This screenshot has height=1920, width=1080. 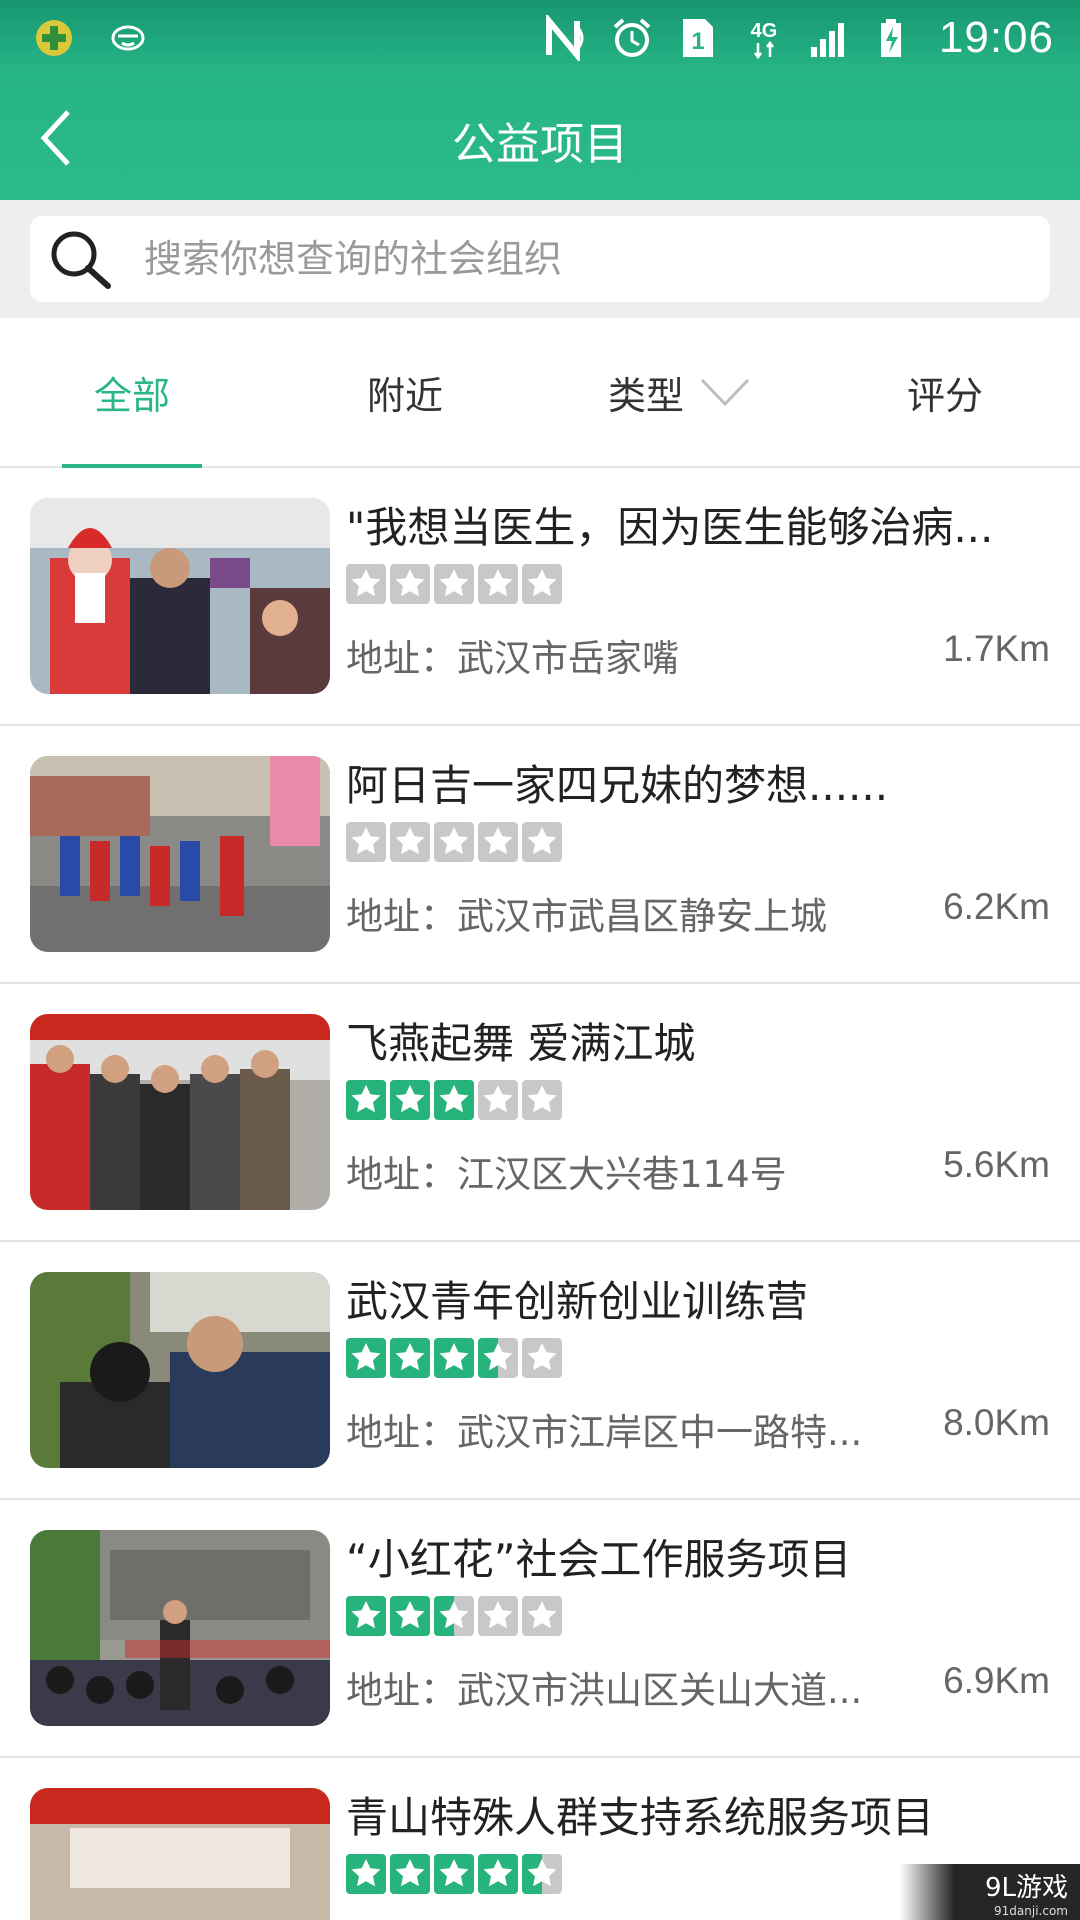 I want to click on list-item: 飞燕起舞 爱满江城 地址：江汉区大兴巷114号 5.6Km, so click(x=540, y=1113).